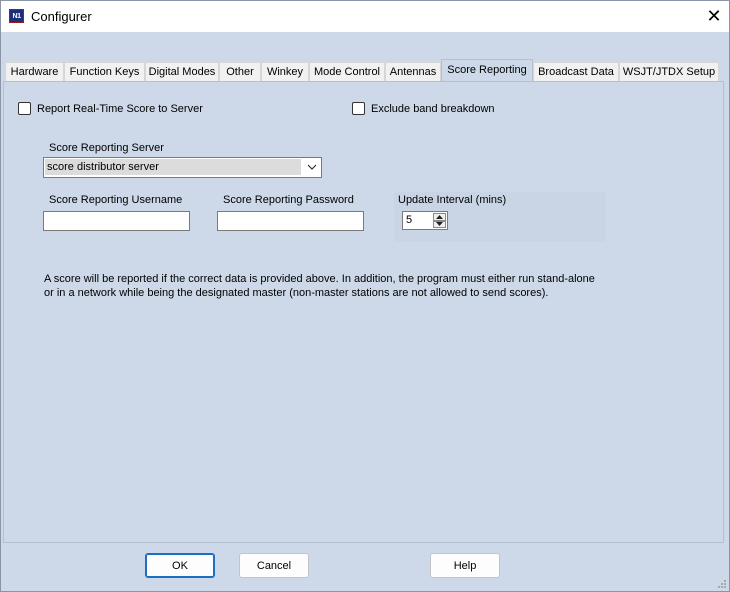 This screenshot has width=730, height=592. What do you see at coordinates (465, 565) in the screenshot?
I see `help-button: Help` at bounding box center [465, 565].